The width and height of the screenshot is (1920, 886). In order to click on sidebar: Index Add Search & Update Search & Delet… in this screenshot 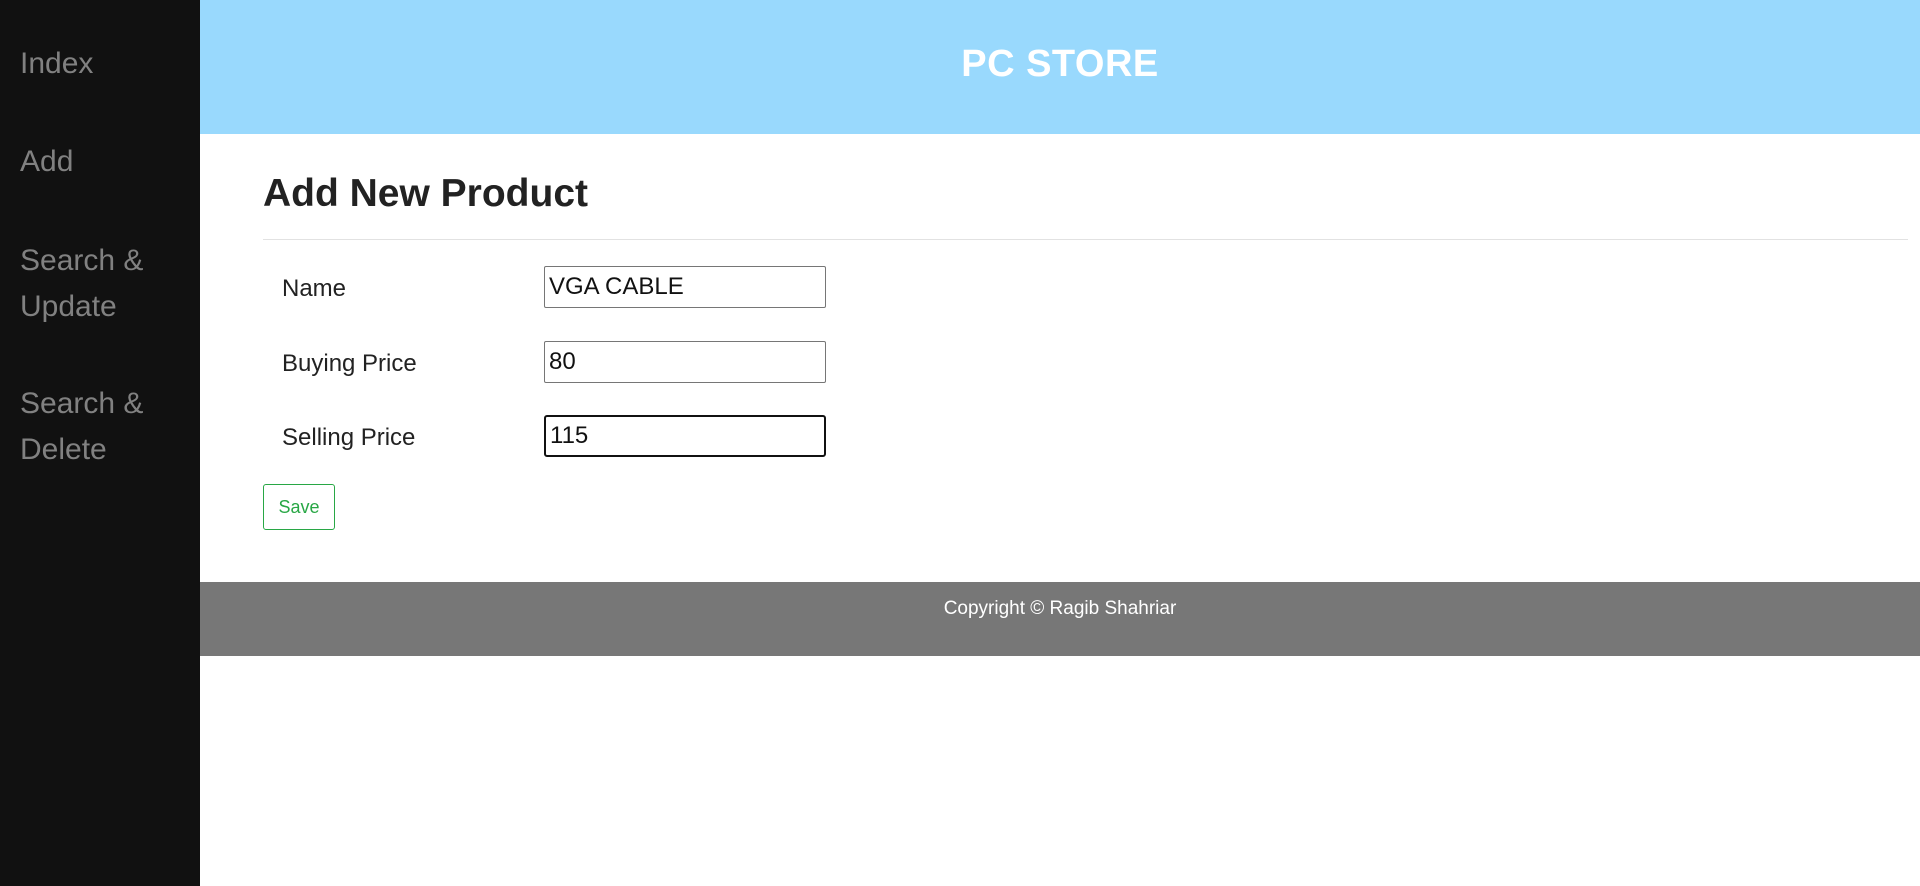, I will do `click(100, 443)`.